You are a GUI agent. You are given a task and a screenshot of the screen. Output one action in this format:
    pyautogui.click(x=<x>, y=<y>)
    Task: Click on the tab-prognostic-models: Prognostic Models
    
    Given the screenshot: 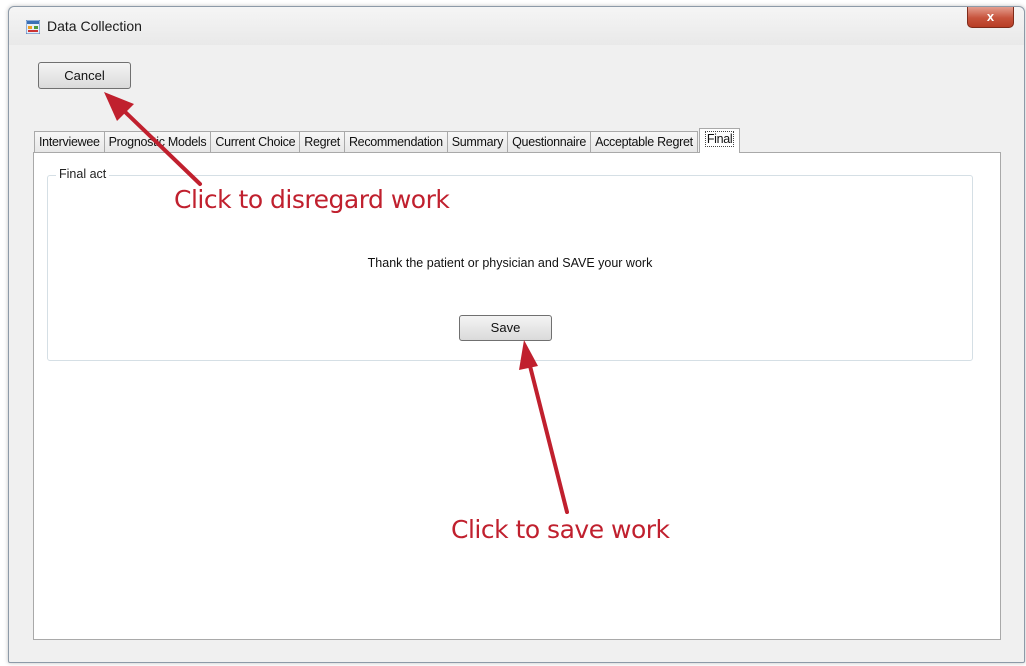 What is the action you would take?
    pyautogui.click(x=157, y=142)
    